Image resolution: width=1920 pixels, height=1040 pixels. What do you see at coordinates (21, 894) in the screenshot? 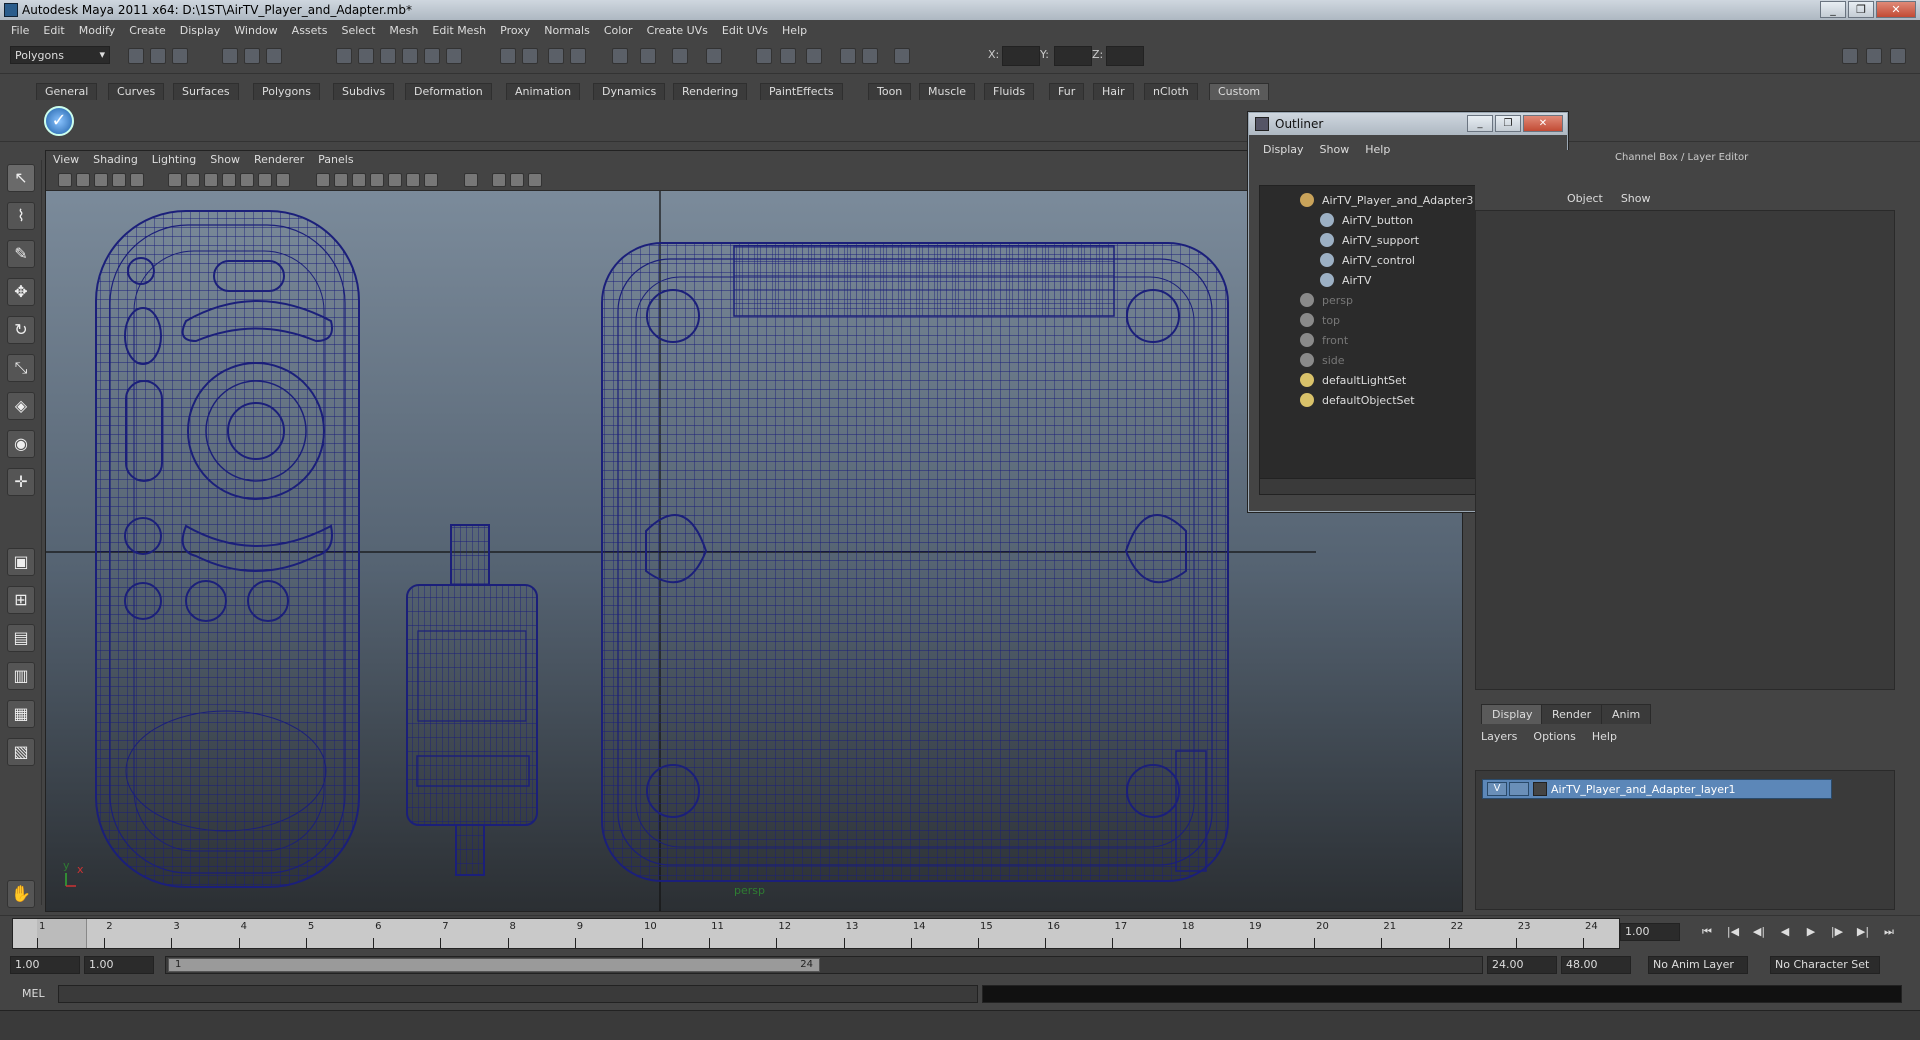
I see `hand-tool-icon: ✋` at bounding box center [21, 894].